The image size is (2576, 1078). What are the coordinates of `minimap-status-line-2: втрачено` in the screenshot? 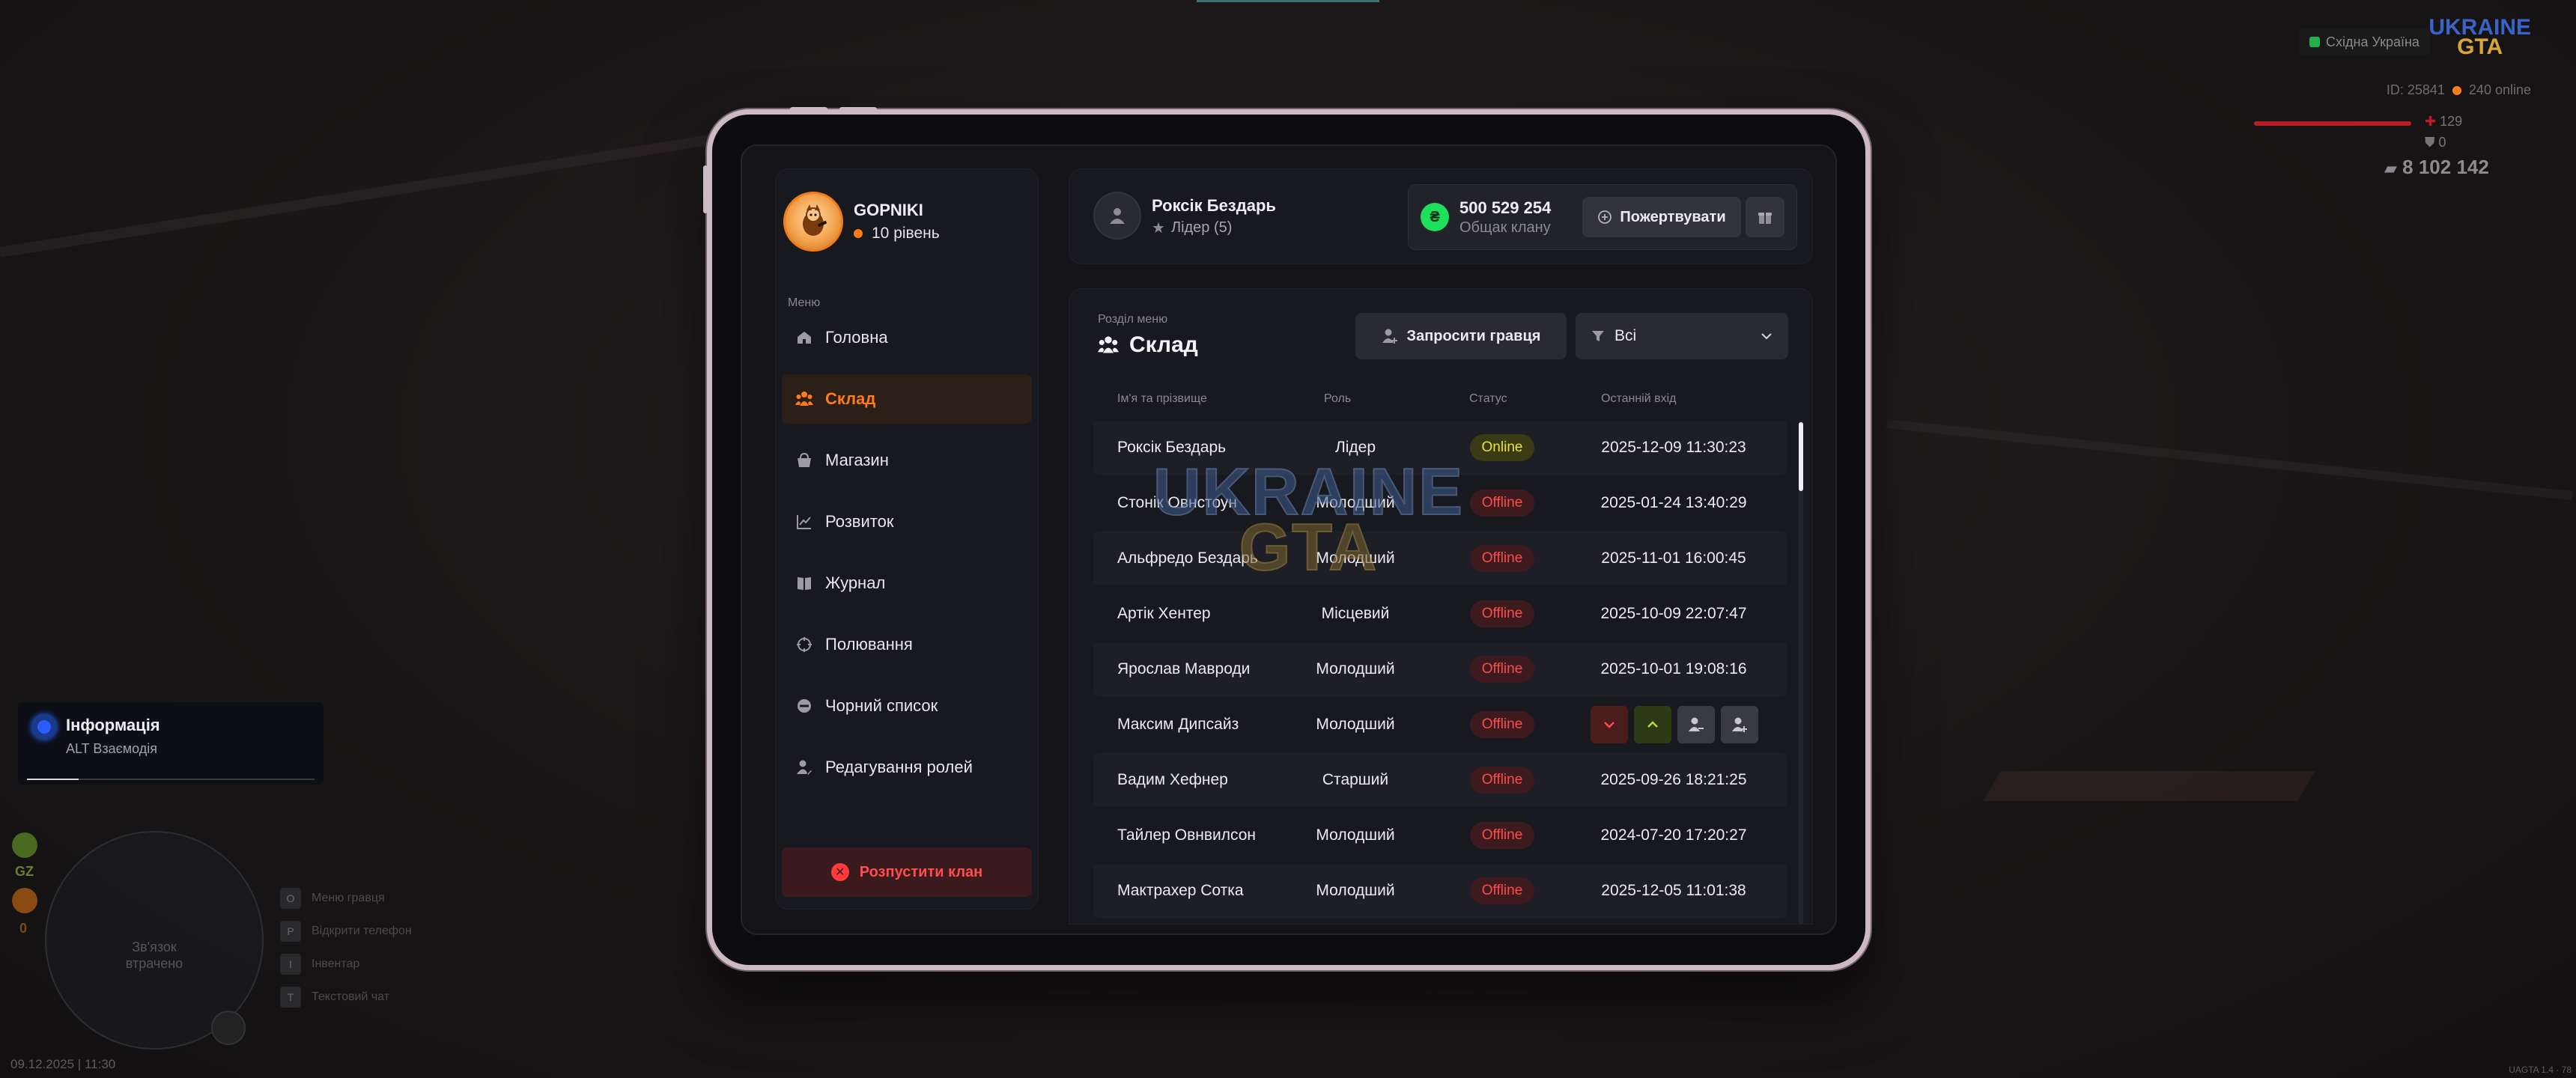 It's located at (154, 963).